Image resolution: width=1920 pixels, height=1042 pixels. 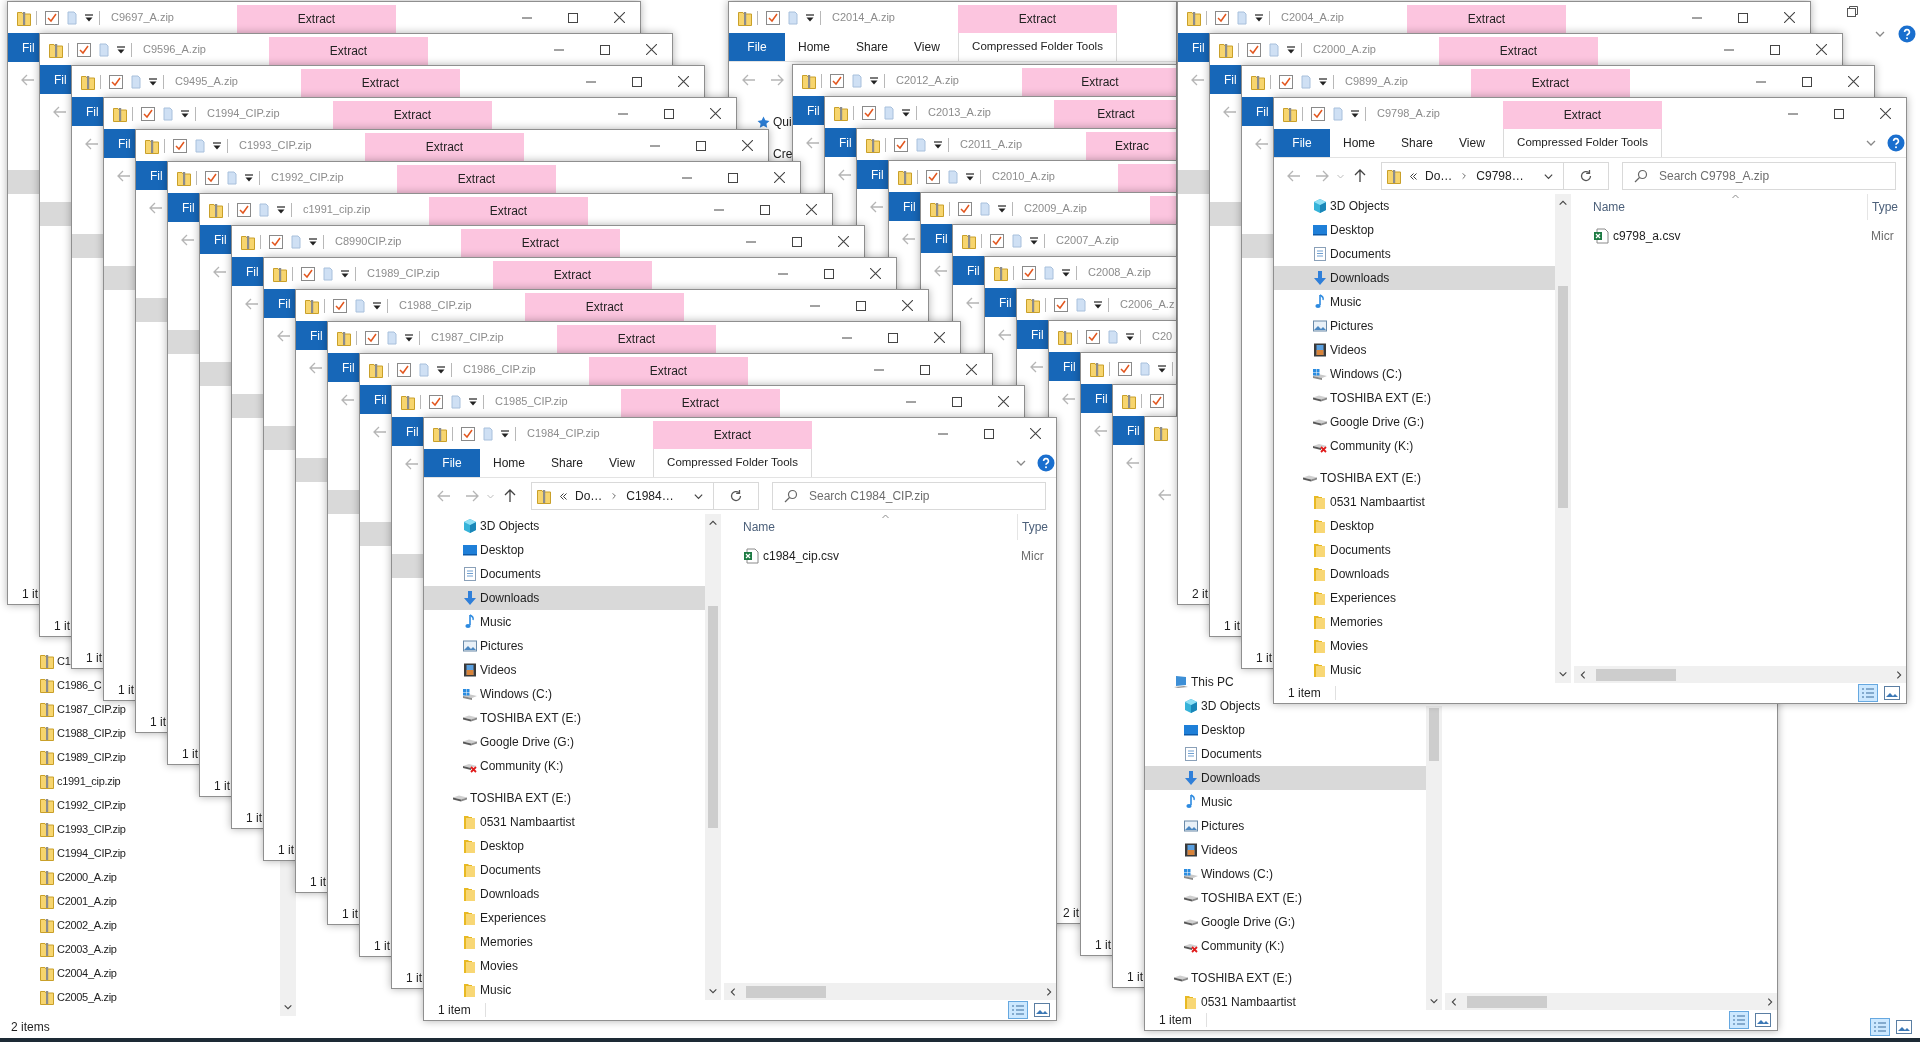 What do you see at coordinates (1046, 463) in the screenshot?
I see `help-icon` at bounding box center [1046, 463].